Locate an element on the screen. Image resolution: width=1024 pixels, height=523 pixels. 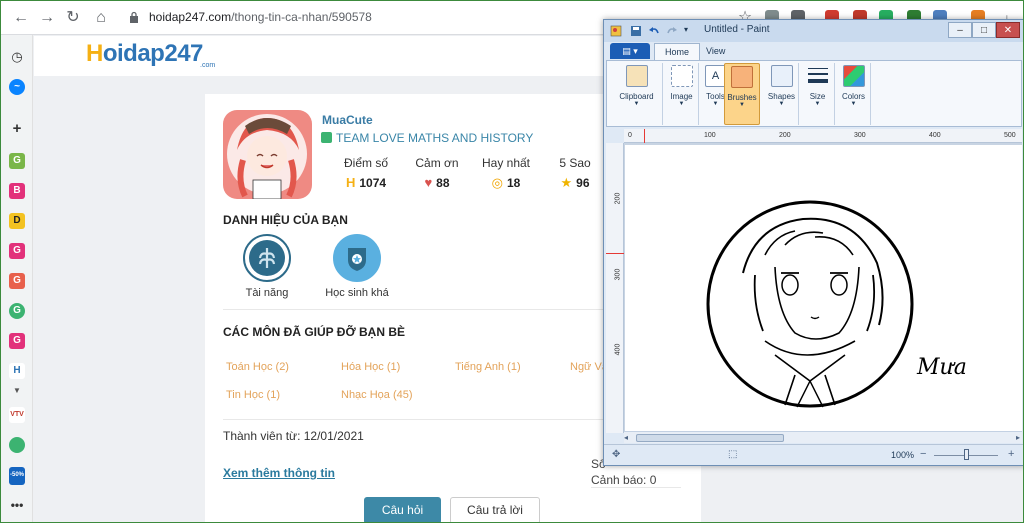
paint-titlebar: ▾ Untitled - Paint – □ ✕ is located at coordinates (813, 31).